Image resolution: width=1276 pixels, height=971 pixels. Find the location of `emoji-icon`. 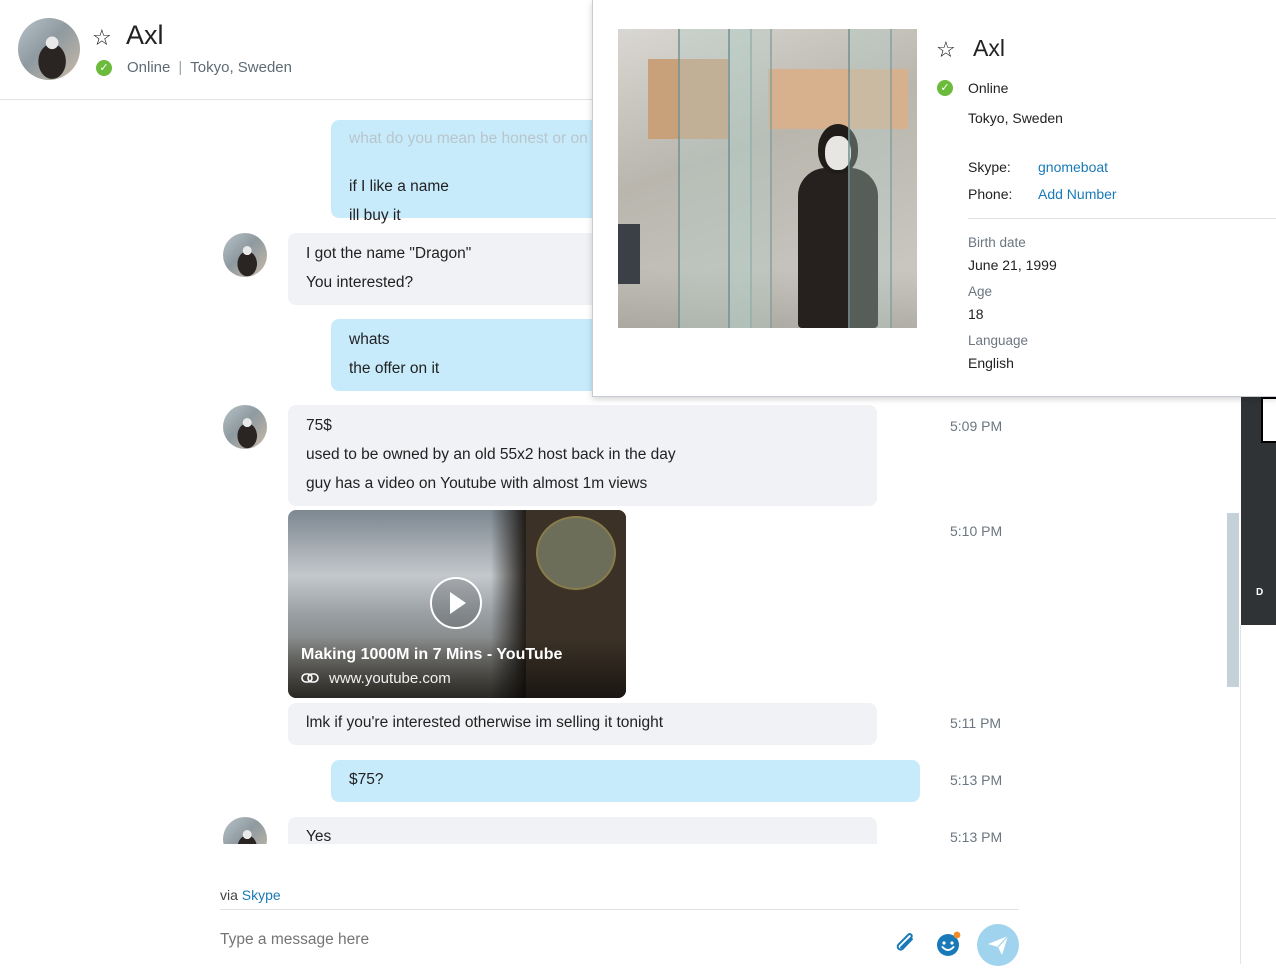

emoji-icon is located at coordinates (949, 944).